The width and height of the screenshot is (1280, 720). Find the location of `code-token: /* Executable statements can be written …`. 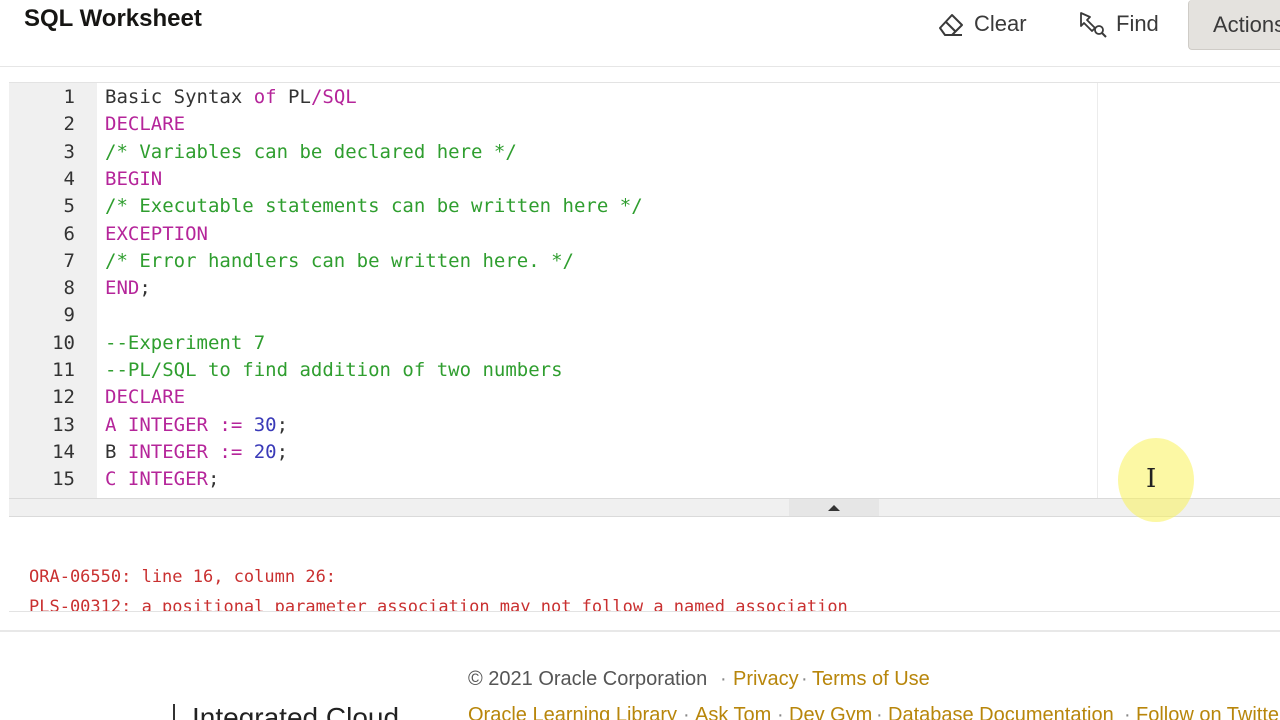

code-token: /* Executable statements can be written … is located at coordinates (374, 206).